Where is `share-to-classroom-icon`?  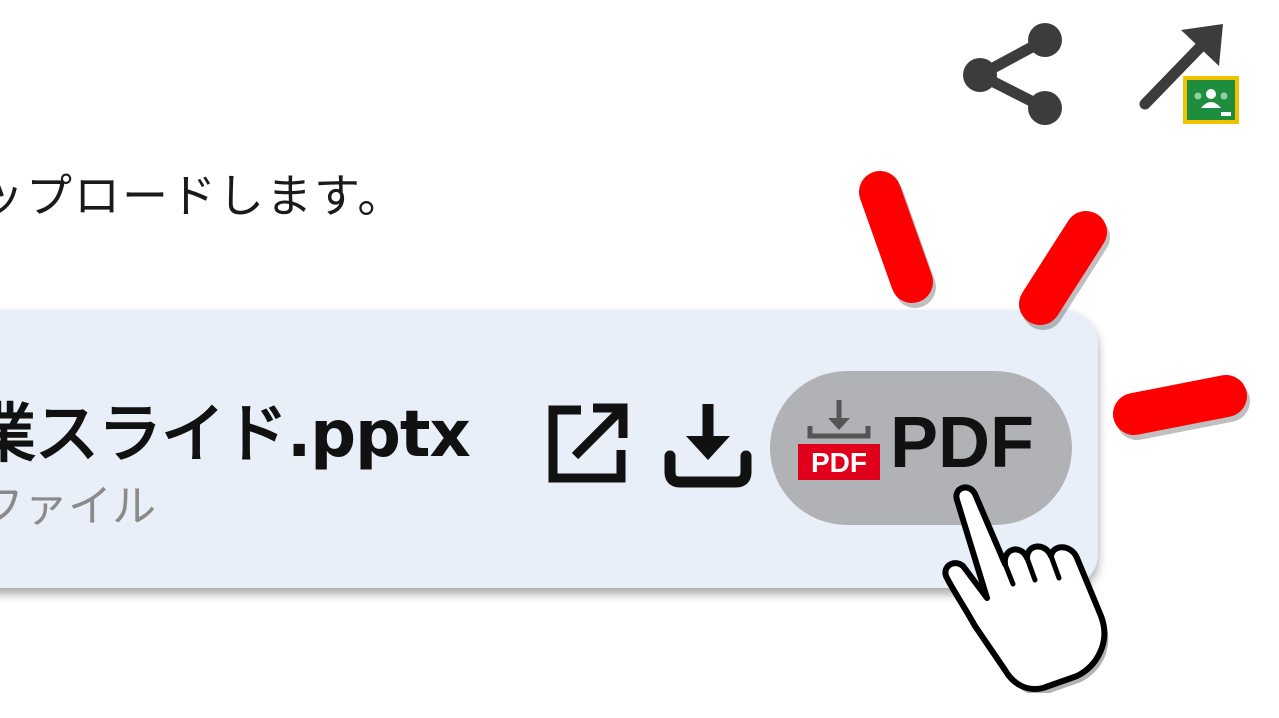 share-to-classroom-icon is located at coordinates (1190, 76).